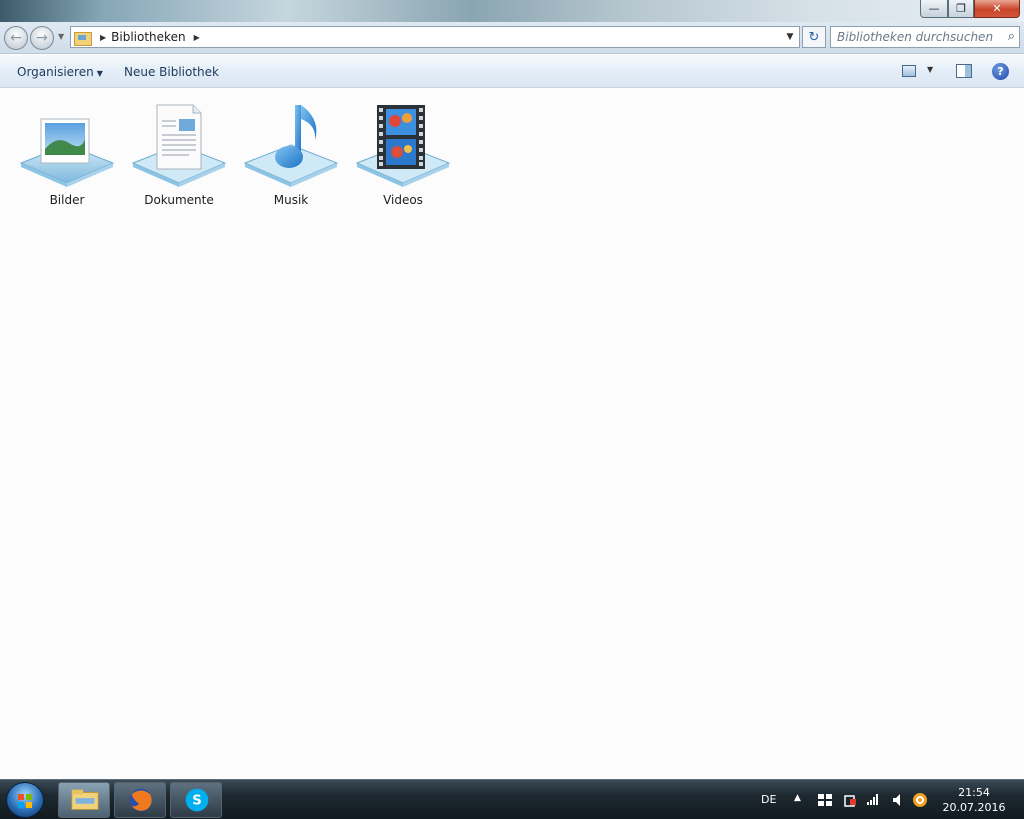 The width and height of the screenshot is (1024, 819). I want to click on view-options-dropdown: ▼, so click(930, 69).